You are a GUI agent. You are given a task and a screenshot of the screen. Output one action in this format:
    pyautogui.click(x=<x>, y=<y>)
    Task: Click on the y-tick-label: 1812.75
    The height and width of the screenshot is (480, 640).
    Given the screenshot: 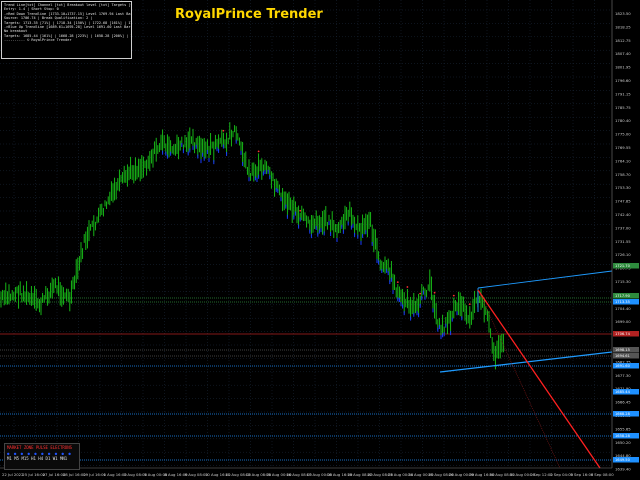 What is the action you would take?
    pyautogui.click(x=623, y=40)
    